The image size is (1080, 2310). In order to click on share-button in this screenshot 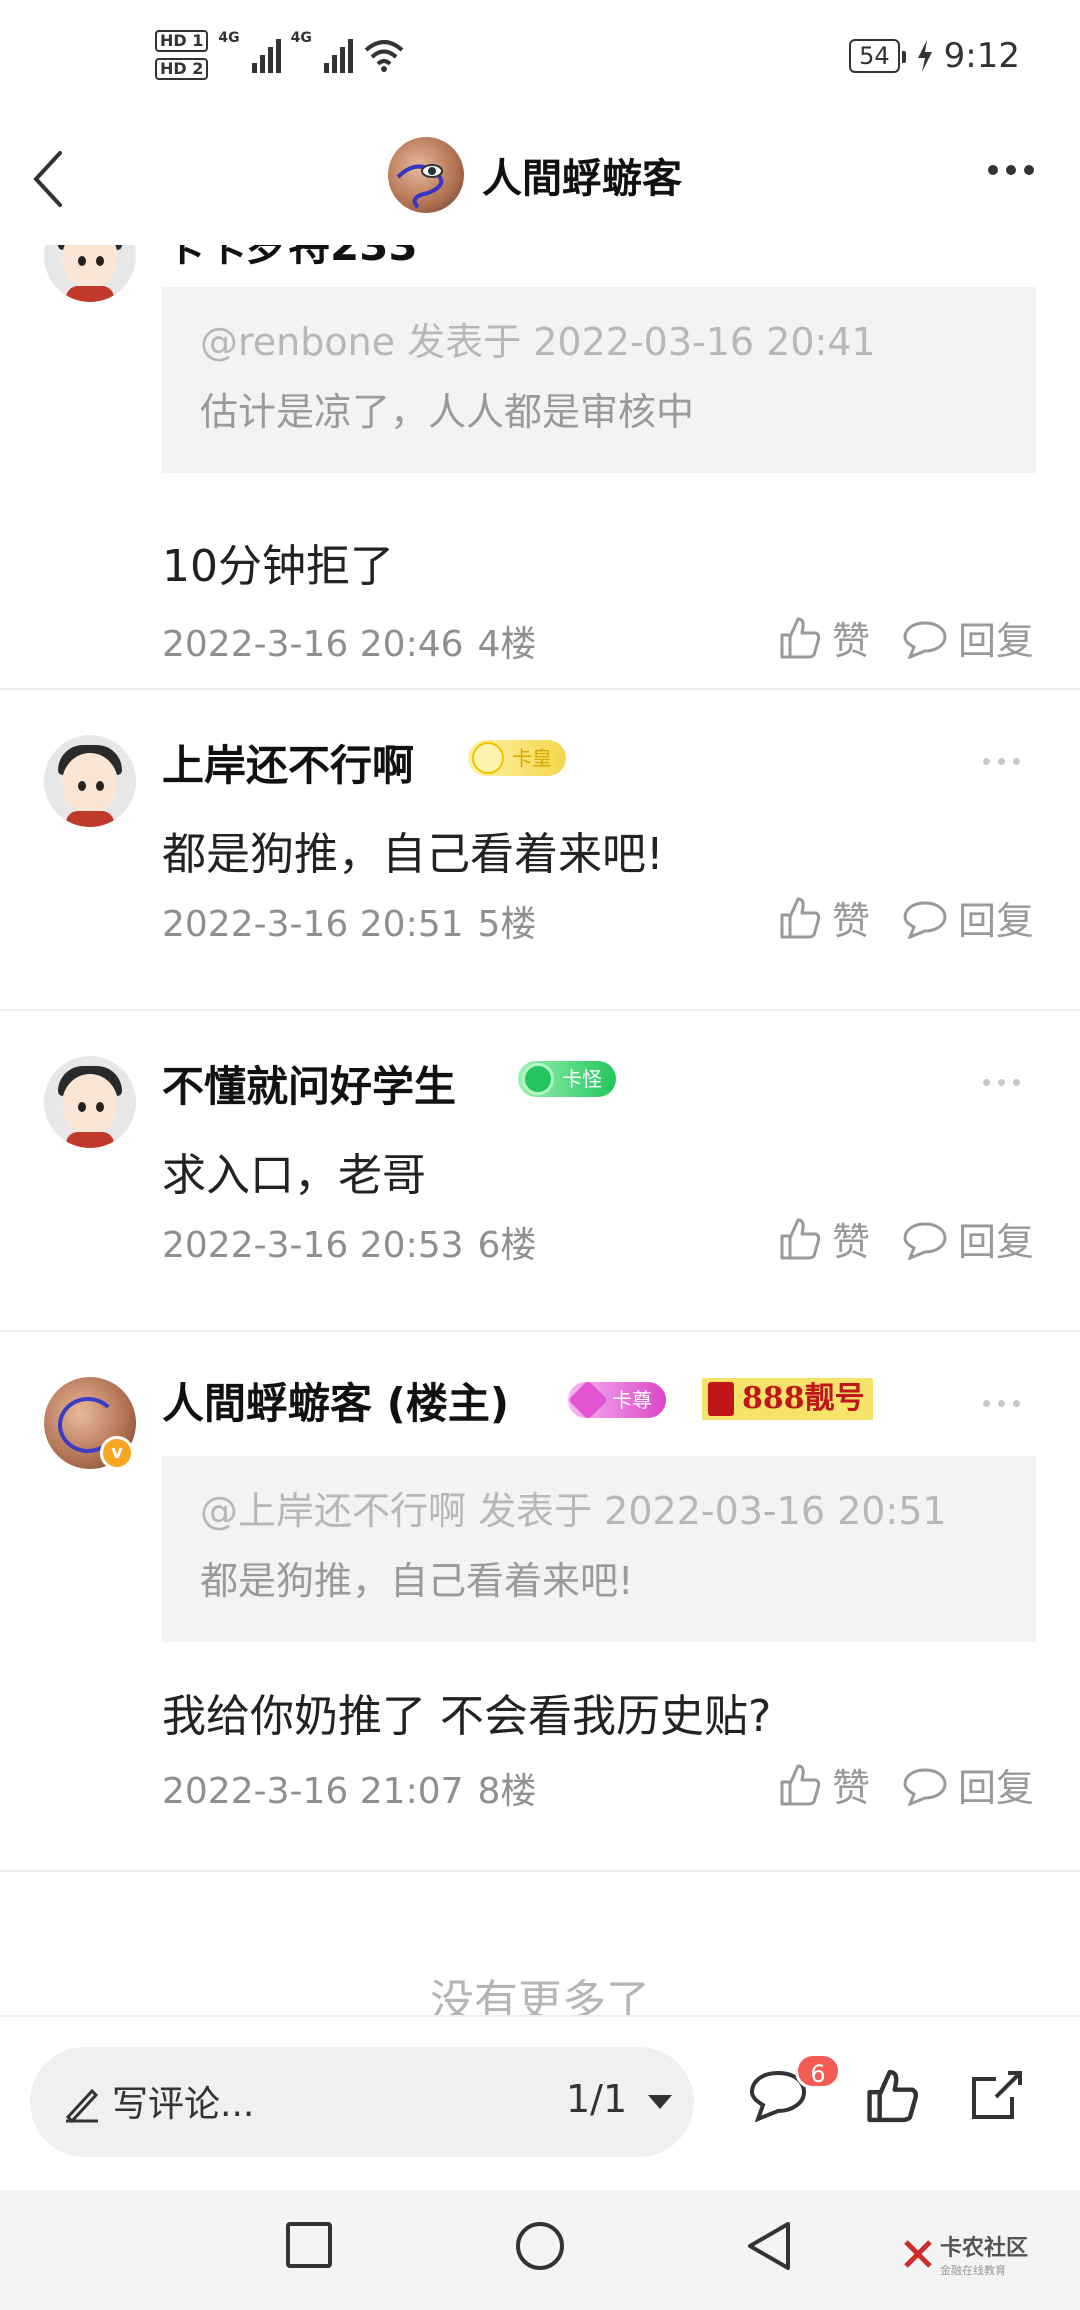, I will do `click(997, 2097)`.